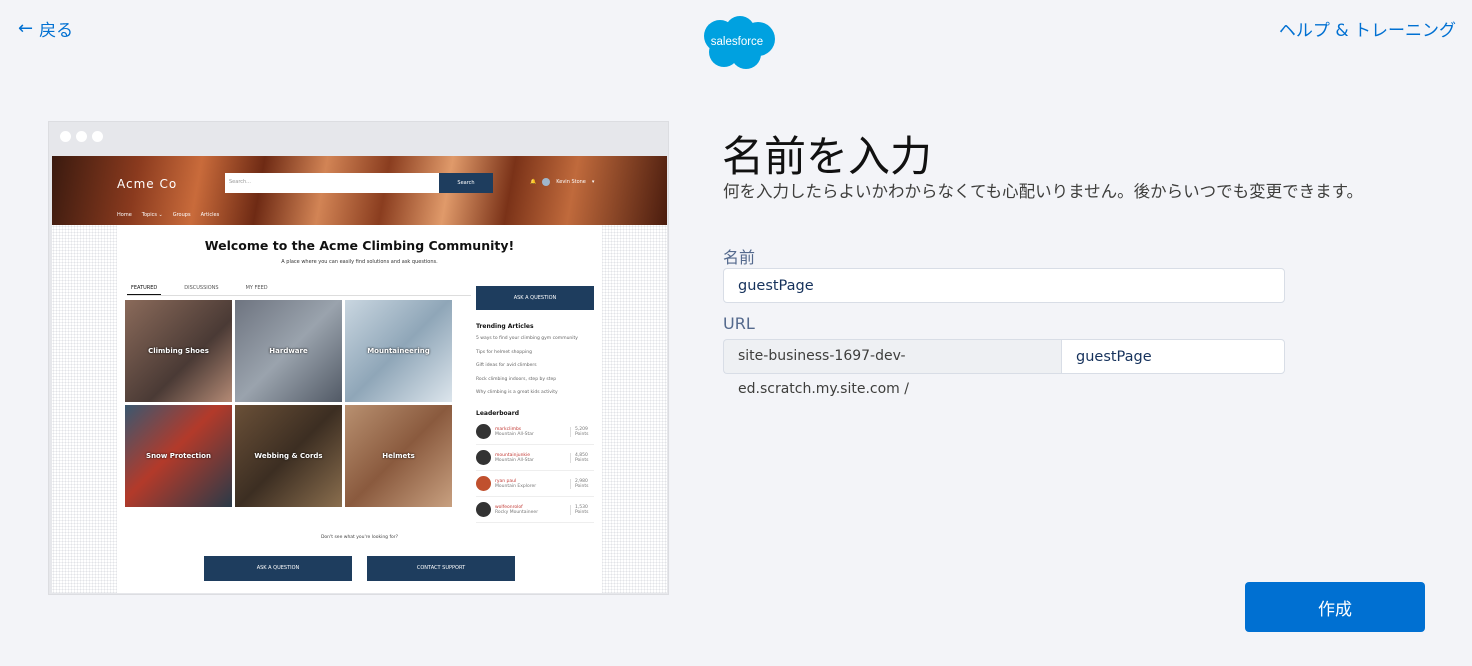 This screenshot has height=666, width=1472. What do you see at coordinates (571, 182) in the screenshot?
I see `preview-user-name: Kevin Stone` at bounding box center [571, 182].